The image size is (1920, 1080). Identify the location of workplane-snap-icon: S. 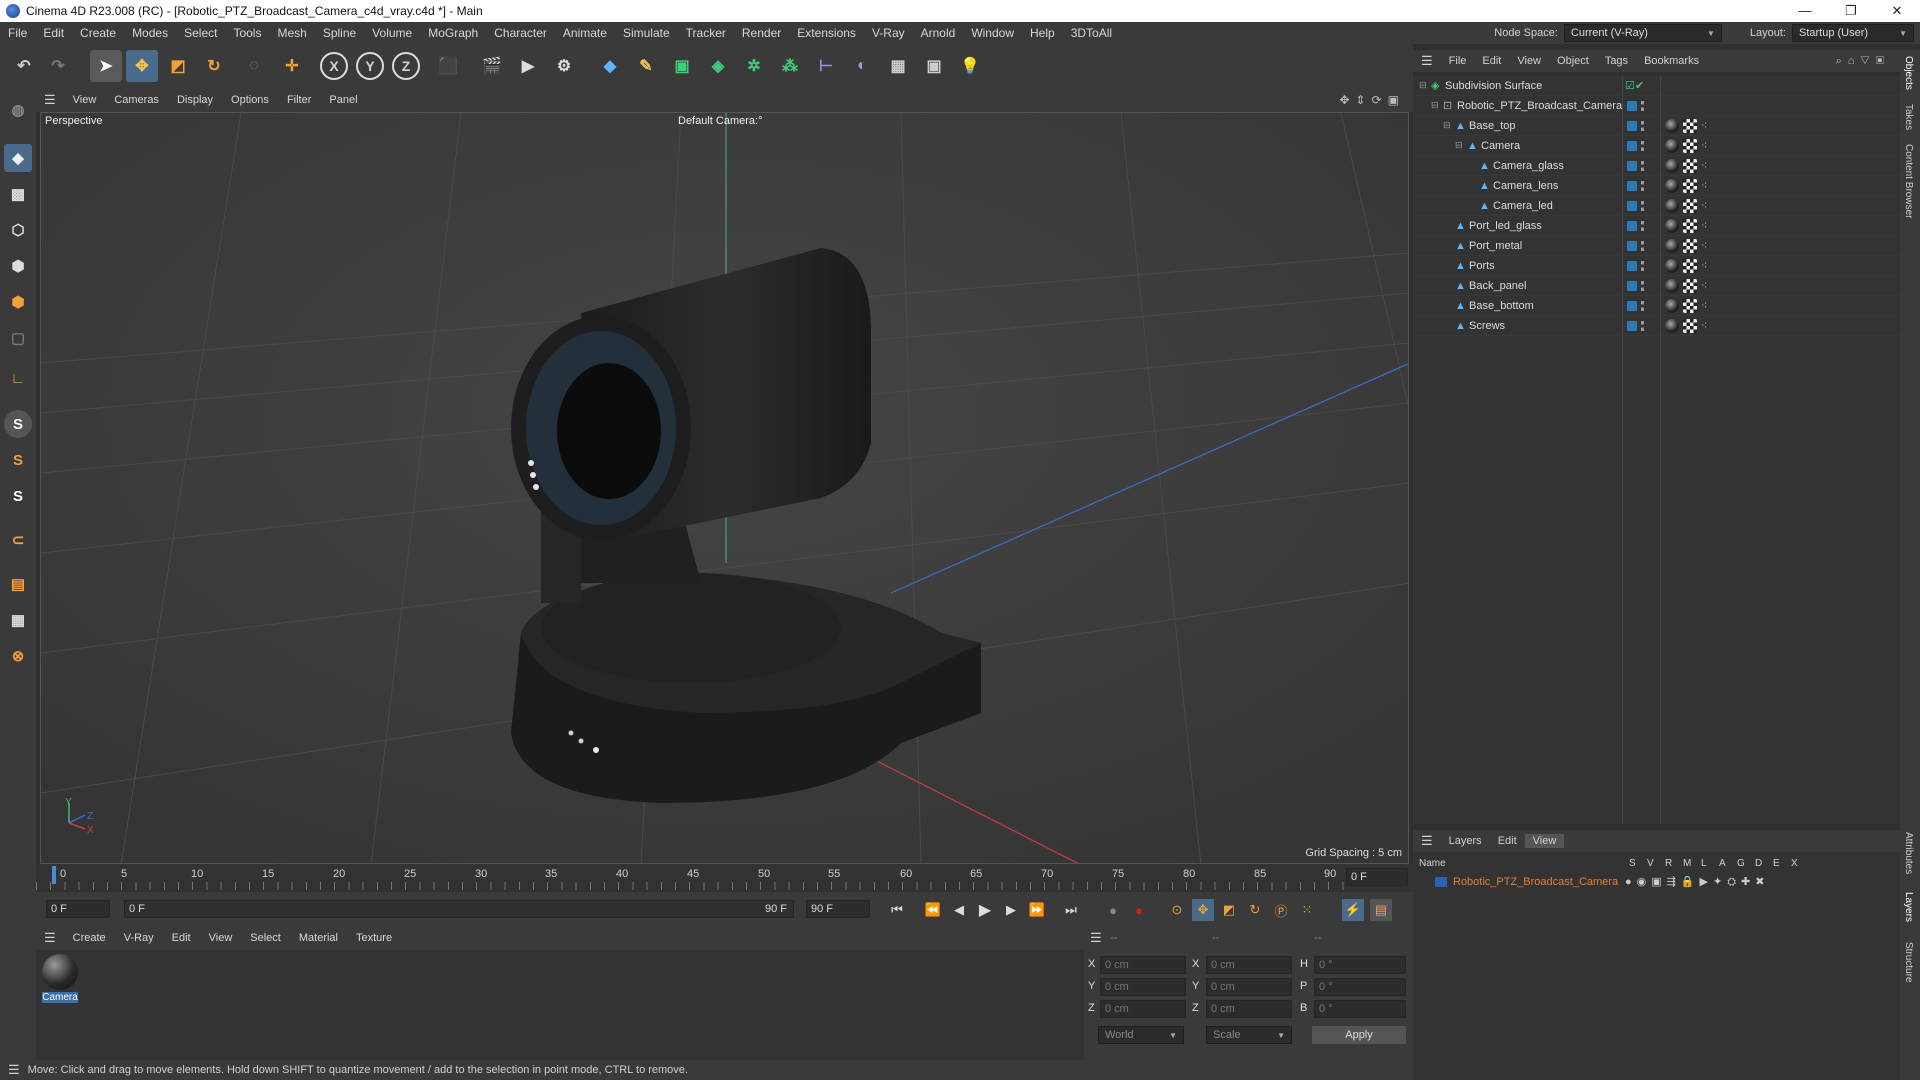
(18, 496).